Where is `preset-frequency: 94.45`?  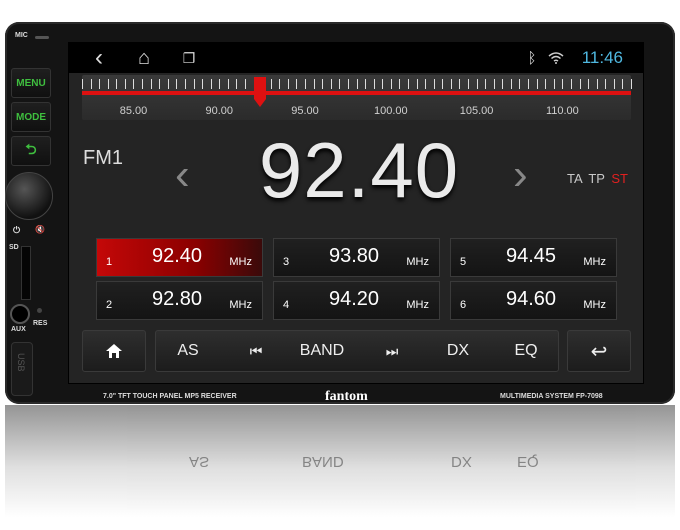
preset-frequency: 94.45 is located at coordinates (531, 256).